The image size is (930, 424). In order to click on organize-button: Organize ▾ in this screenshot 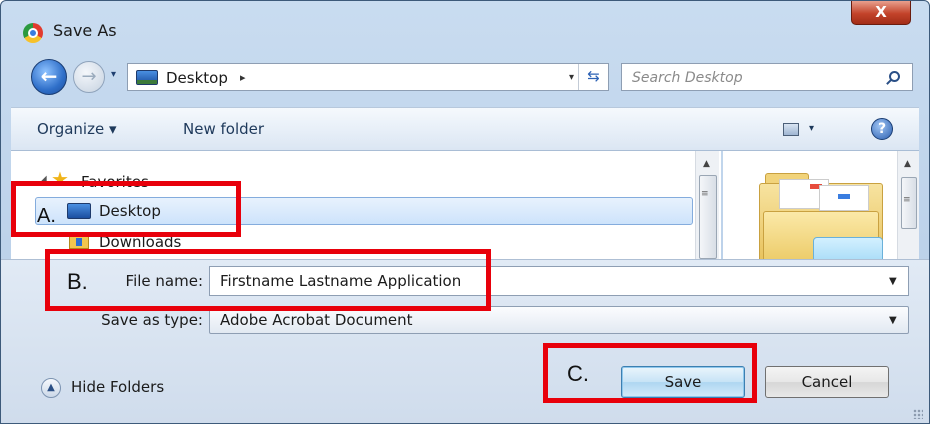, I will do `click(77, 129)`.